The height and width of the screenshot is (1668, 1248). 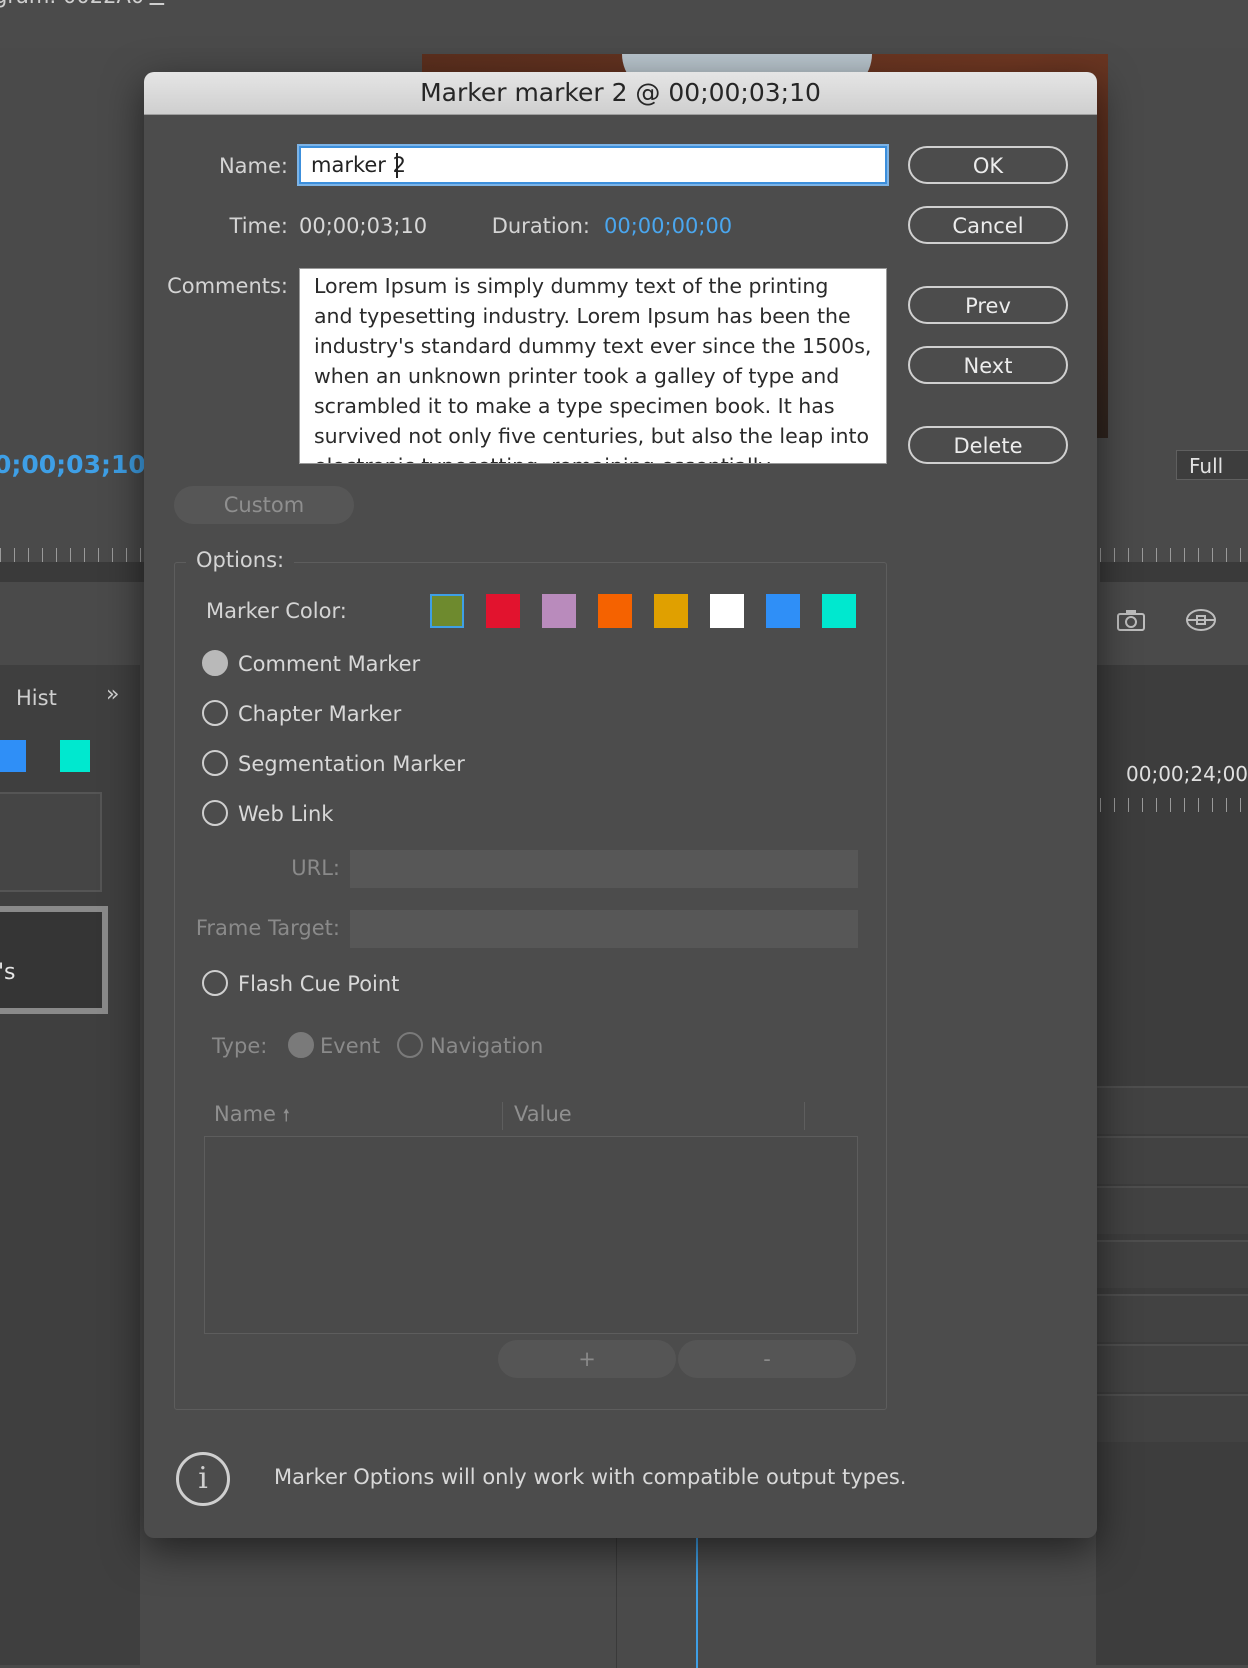 What do you see at coordinates (540, 226) in the screenshot?
I see `duration-label: Duration:` at bounding box center [540, 226].